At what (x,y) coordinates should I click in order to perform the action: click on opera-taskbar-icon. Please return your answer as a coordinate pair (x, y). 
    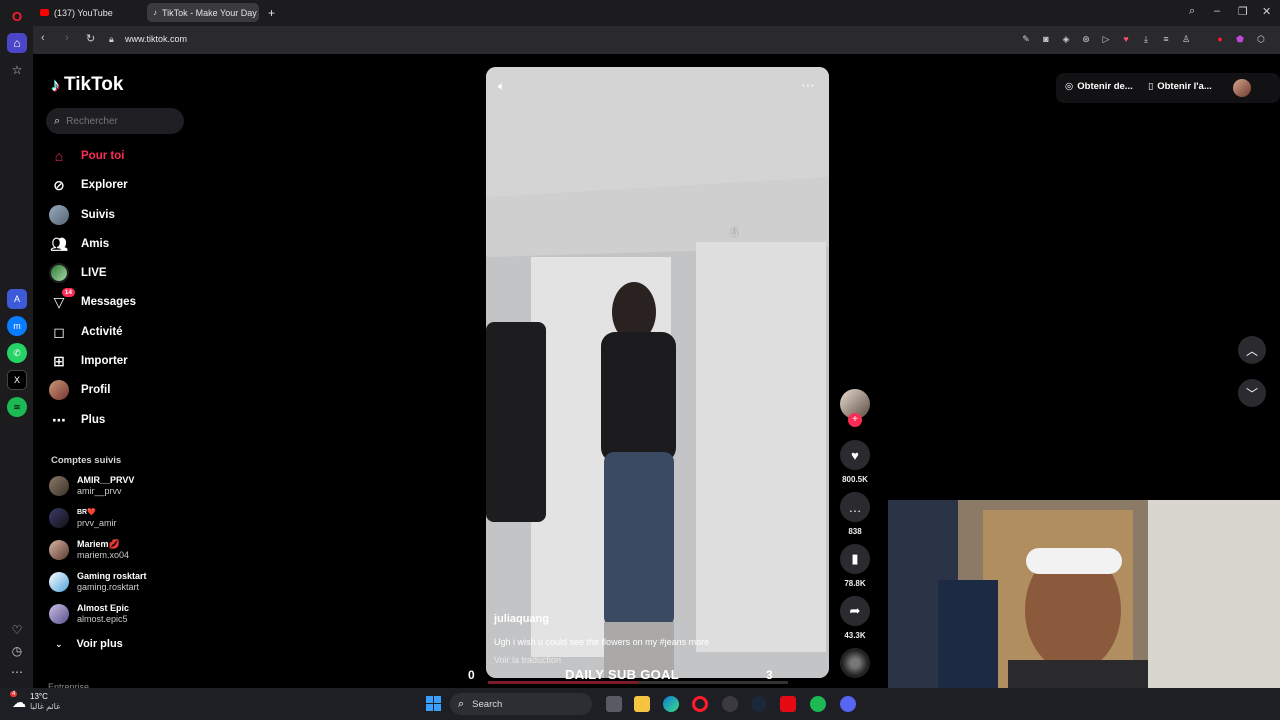
    Looking at the image, I should click on (700, 704).